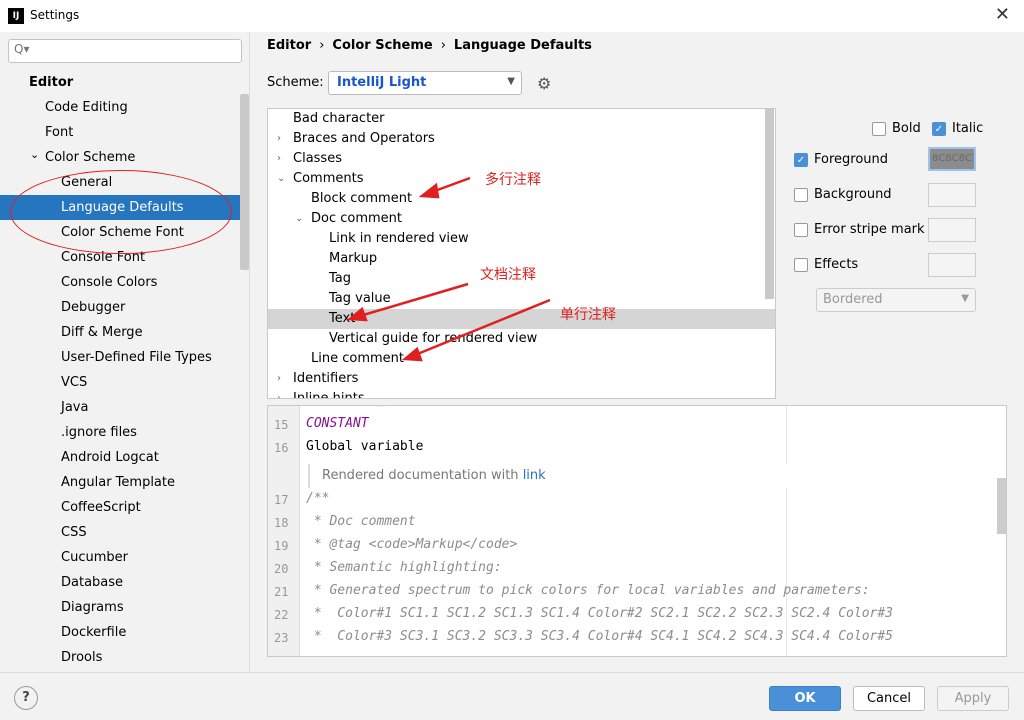 The height and width of the screenshot is (720, 1024). Describe the element at coordinates (801, 265) in the screenshot. I see `effects-checkbox` at that location.